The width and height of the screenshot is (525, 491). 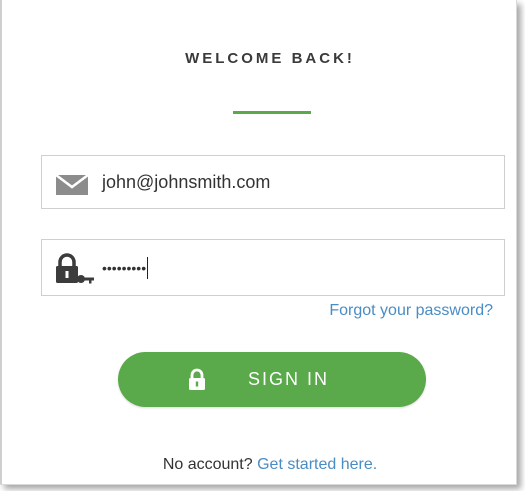 What do you see at coordinates (273, 267) in the screenshot?
I see `password-field: •••••••••` at bounding box center [273, 267].